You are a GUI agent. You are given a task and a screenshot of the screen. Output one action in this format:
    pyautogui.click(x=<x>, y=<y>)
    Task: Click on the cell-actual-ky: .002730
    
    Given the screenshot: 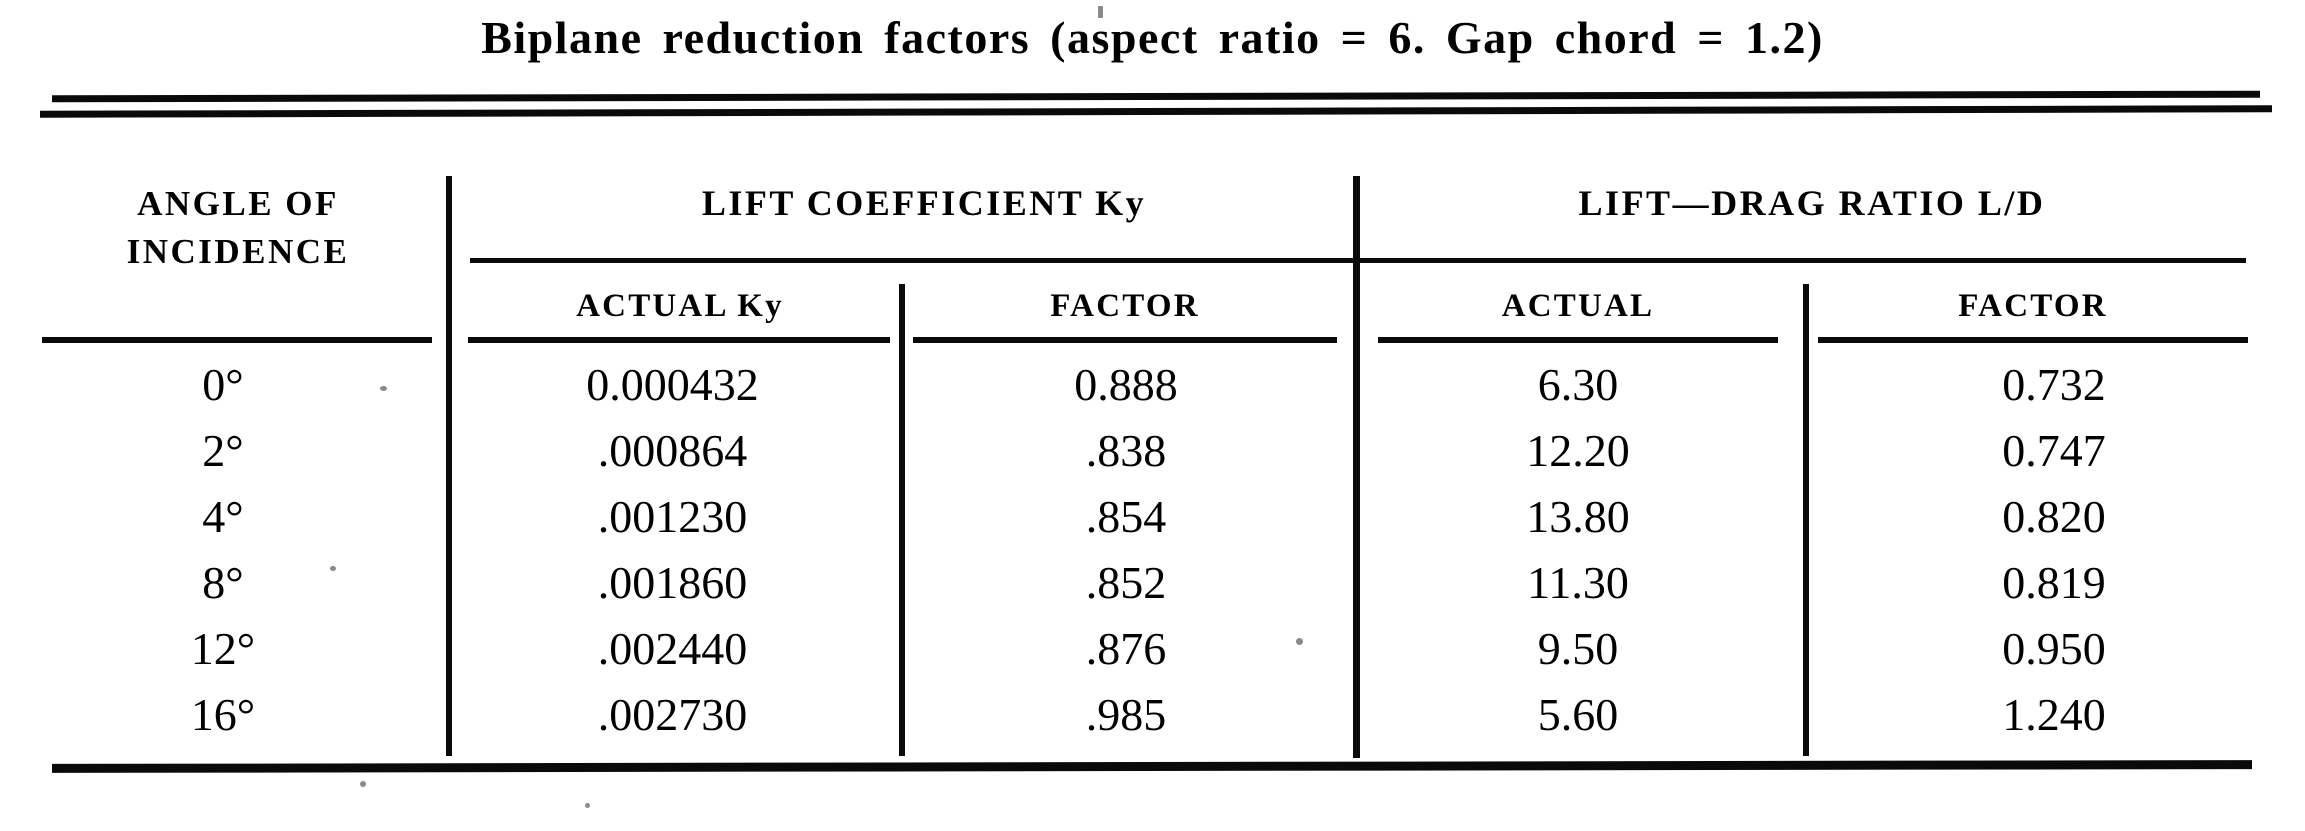 What is the action you would take?
    pyautogui.click(x=672, y=714)
    